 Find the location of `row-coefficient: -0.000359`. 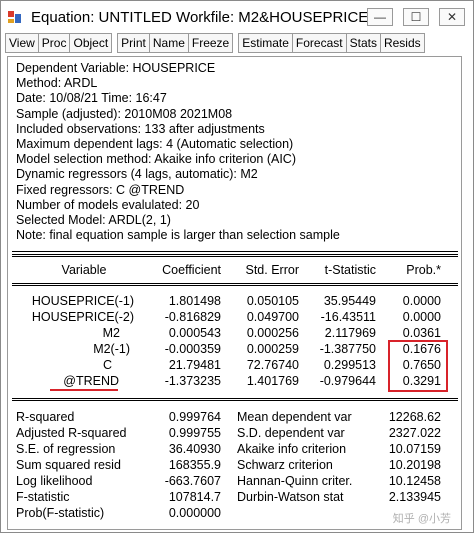

row-coefficient: -0.000359 is located at coordinates (192, 349).